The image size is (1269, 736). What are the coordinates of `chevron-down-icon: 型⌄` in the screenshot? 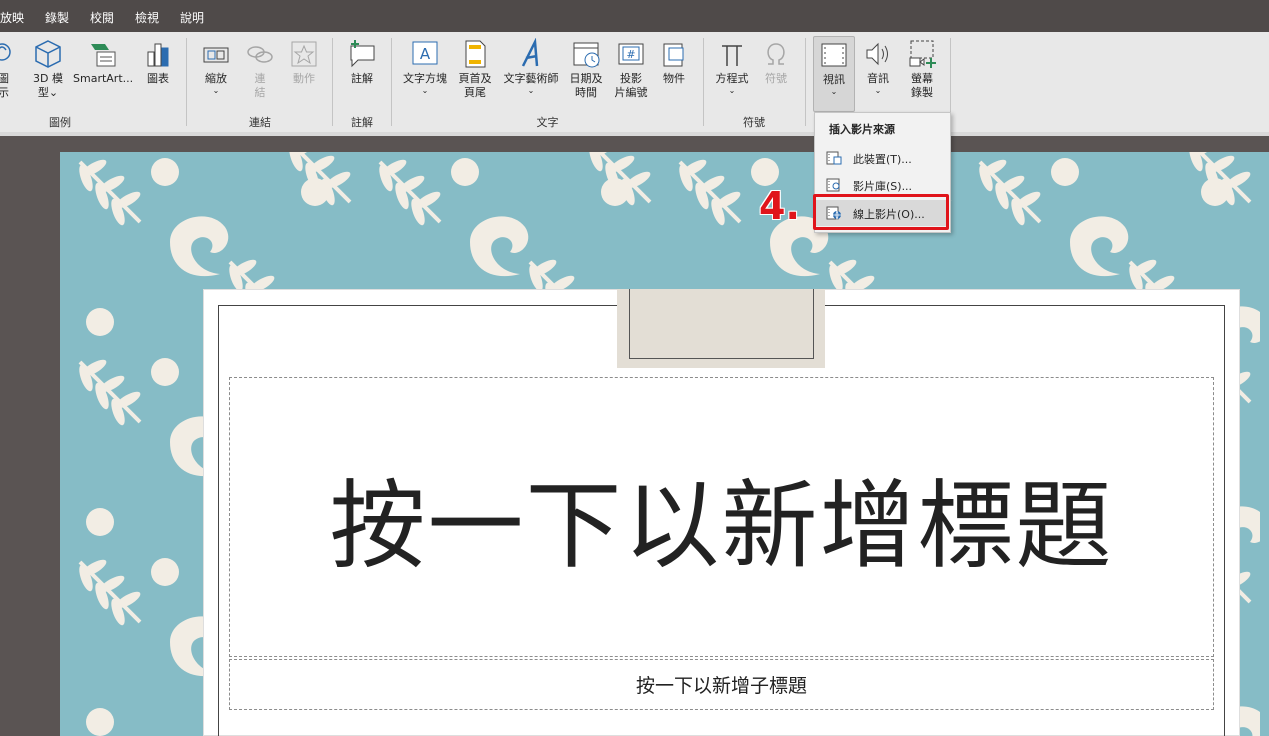 It's located at (48, 92).